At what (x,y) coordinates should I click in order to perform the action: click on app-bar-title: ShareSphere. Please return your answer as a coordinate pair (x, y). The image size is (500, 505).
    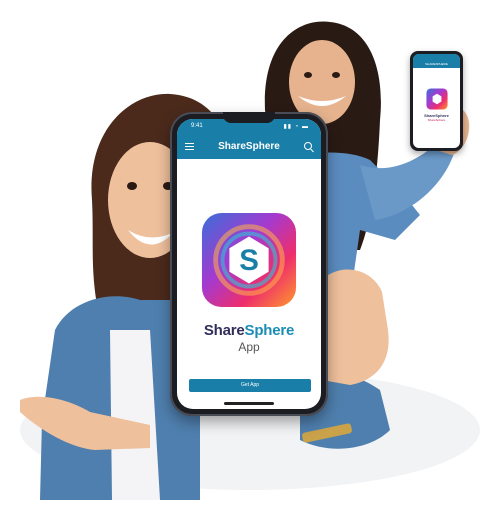
    Looking at the image, I should click on (249, 146).